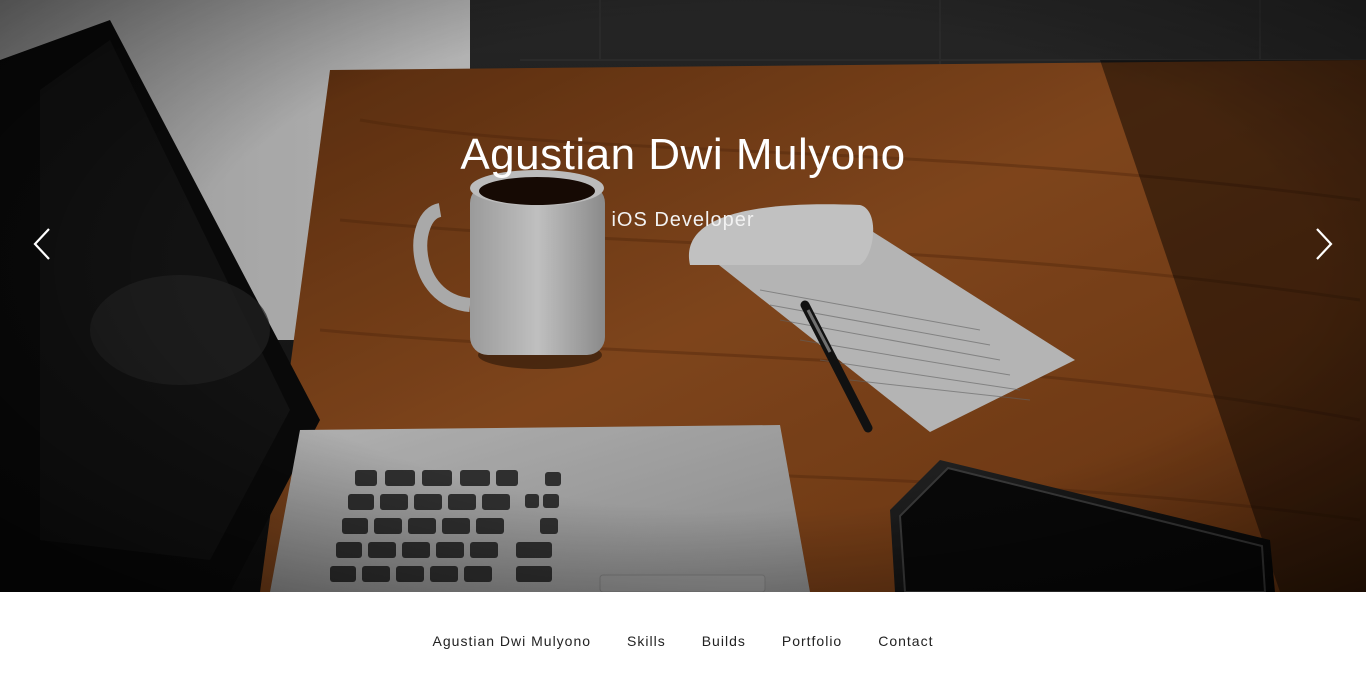 This screenshot has height=684, width=1366. I want to click on nav-item-builds: Builds, so click(724, 642).